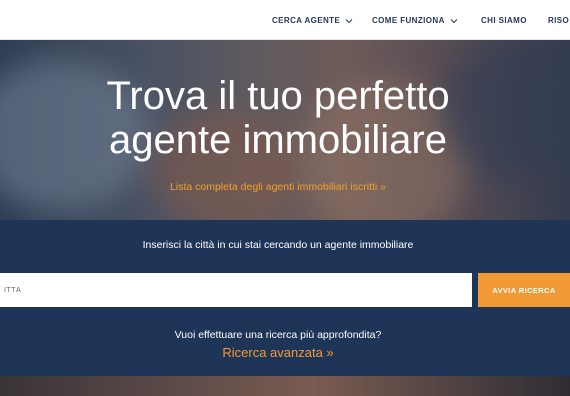 The width and height of the screenshot is (570, 396). What do you see at coordinates (285, 386) in the screenshot?
I see `footer-image-strip` at bounding box center [285, 386].